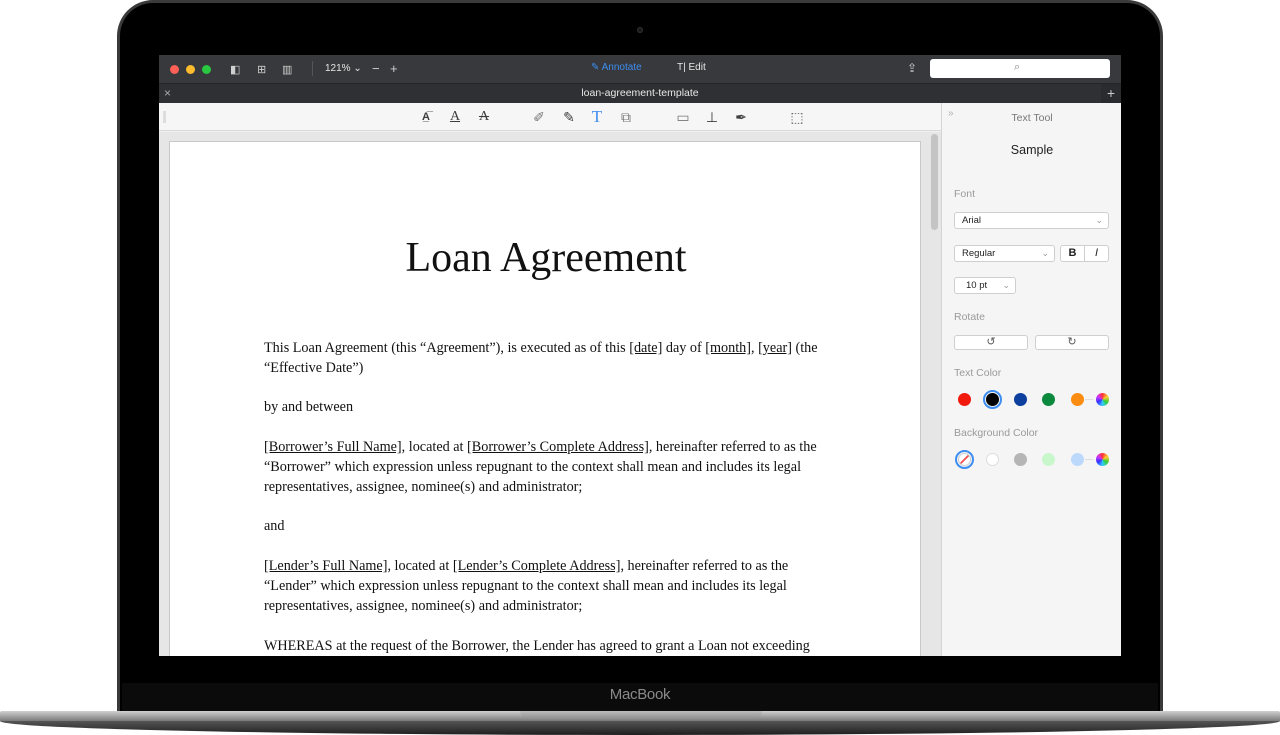  Describe the element at coordinates (992, 399) in the screenshot. I see `text-color-selected-ring` at that location.